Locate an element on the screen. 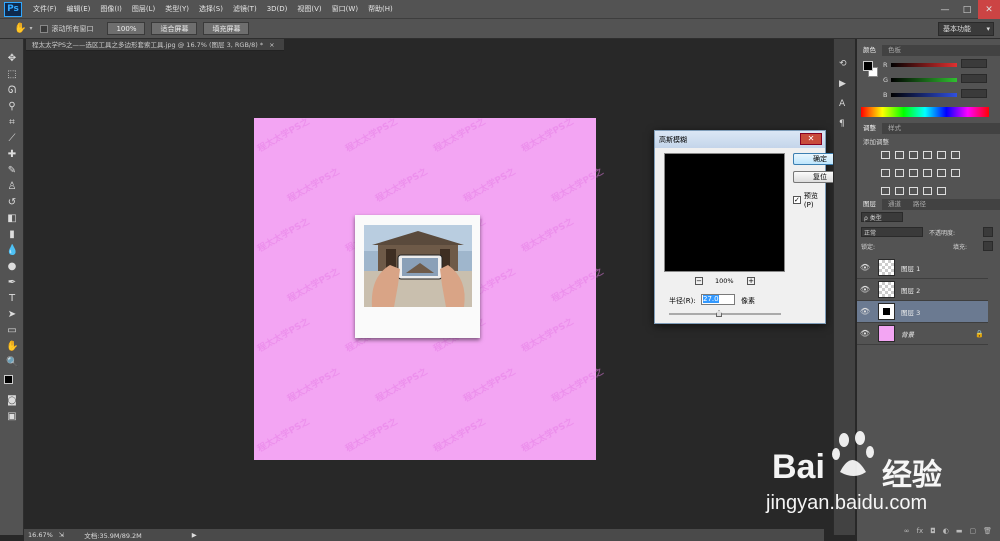 Image resolution: width=1000 pixels, height=541 pixels. history-brush-tool-icon: ↺ is located at coordinates (12, 203).